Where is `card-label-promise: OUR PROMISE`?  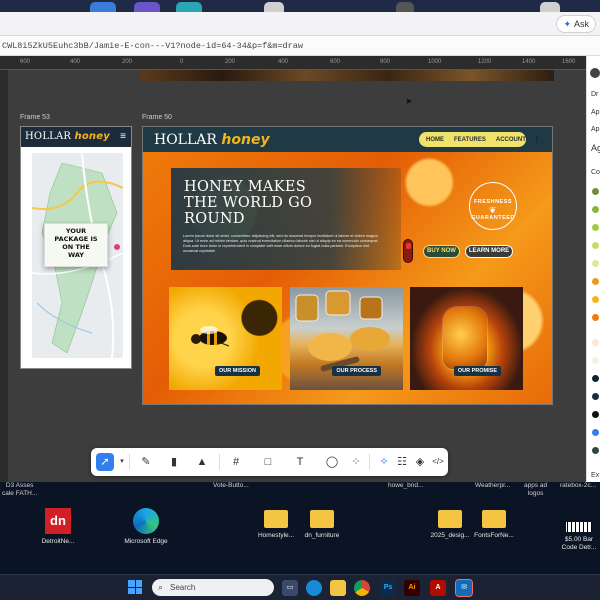 card-label-promise: OUR PROMISE is located at coordinates (477, 371).